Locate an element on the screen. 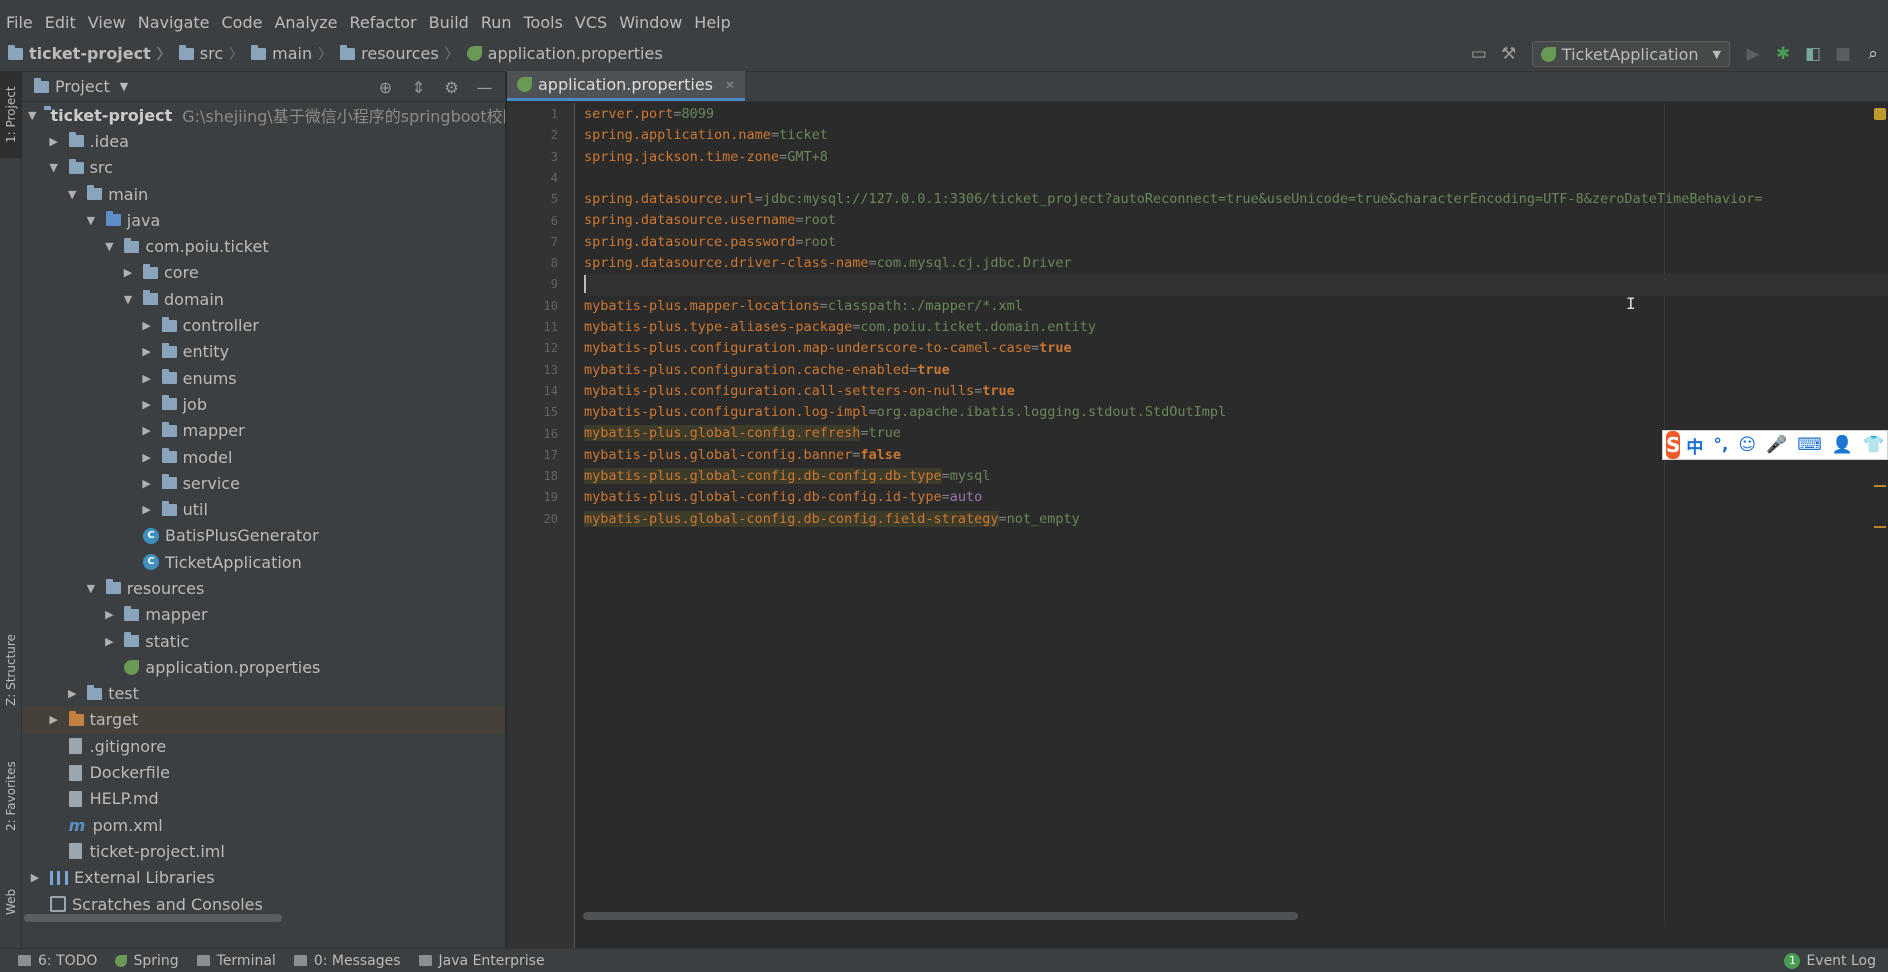 The height and width of the screenshot is (972, 1888). project-panel-title: Project is located at coordinates (82, 86).